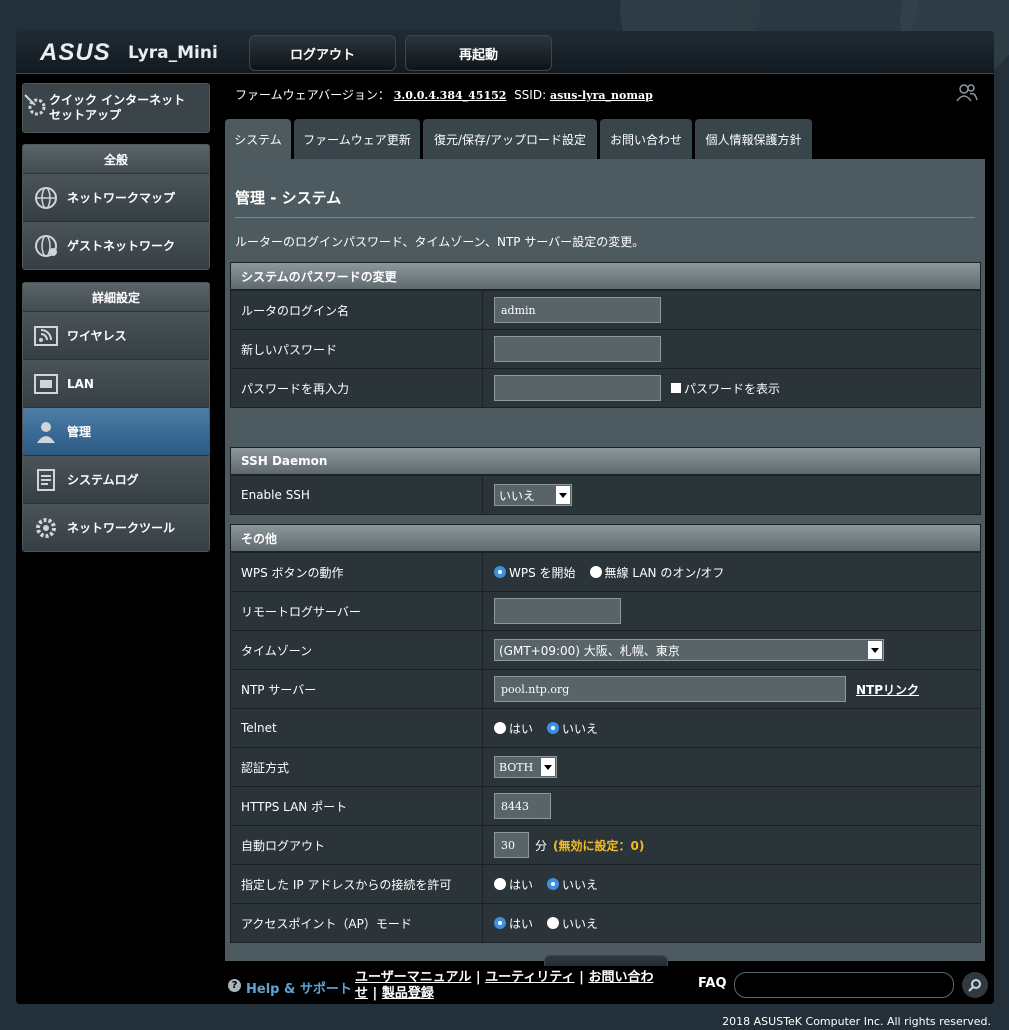 Image resolution: width=1009 pixels, height=1030 pixels. What do you see at coordinates (557, 611) in the screenshot?
I see `remote-log-input` at bounding box center [557, 611].